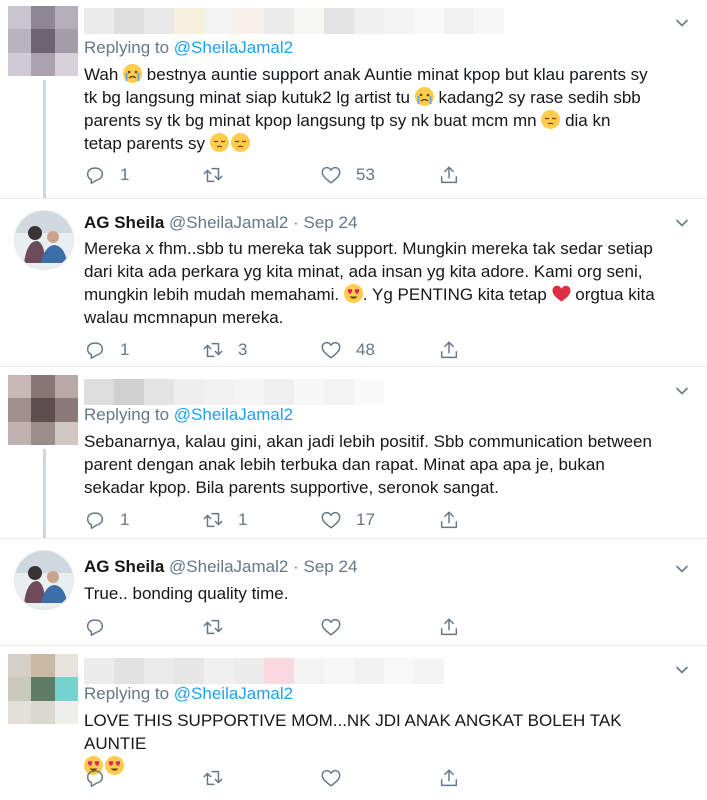 The height and width of the screenshot is (800, 707). I want to click on text-line: orgtua kita, so click(615, 294).